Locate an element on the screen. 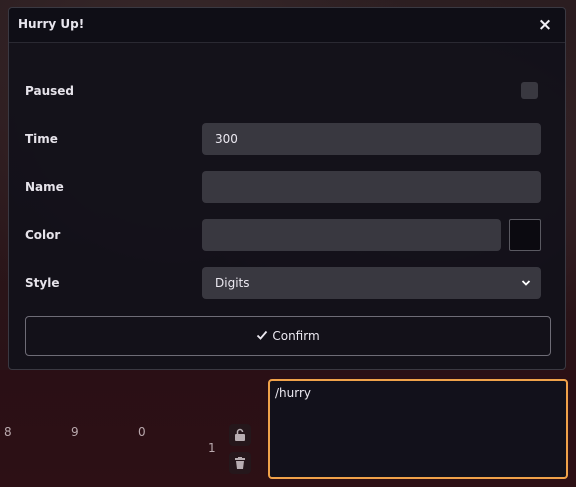 This screenshot has height=487, width=576. color-label: Color is located at coordinates (43, 235).